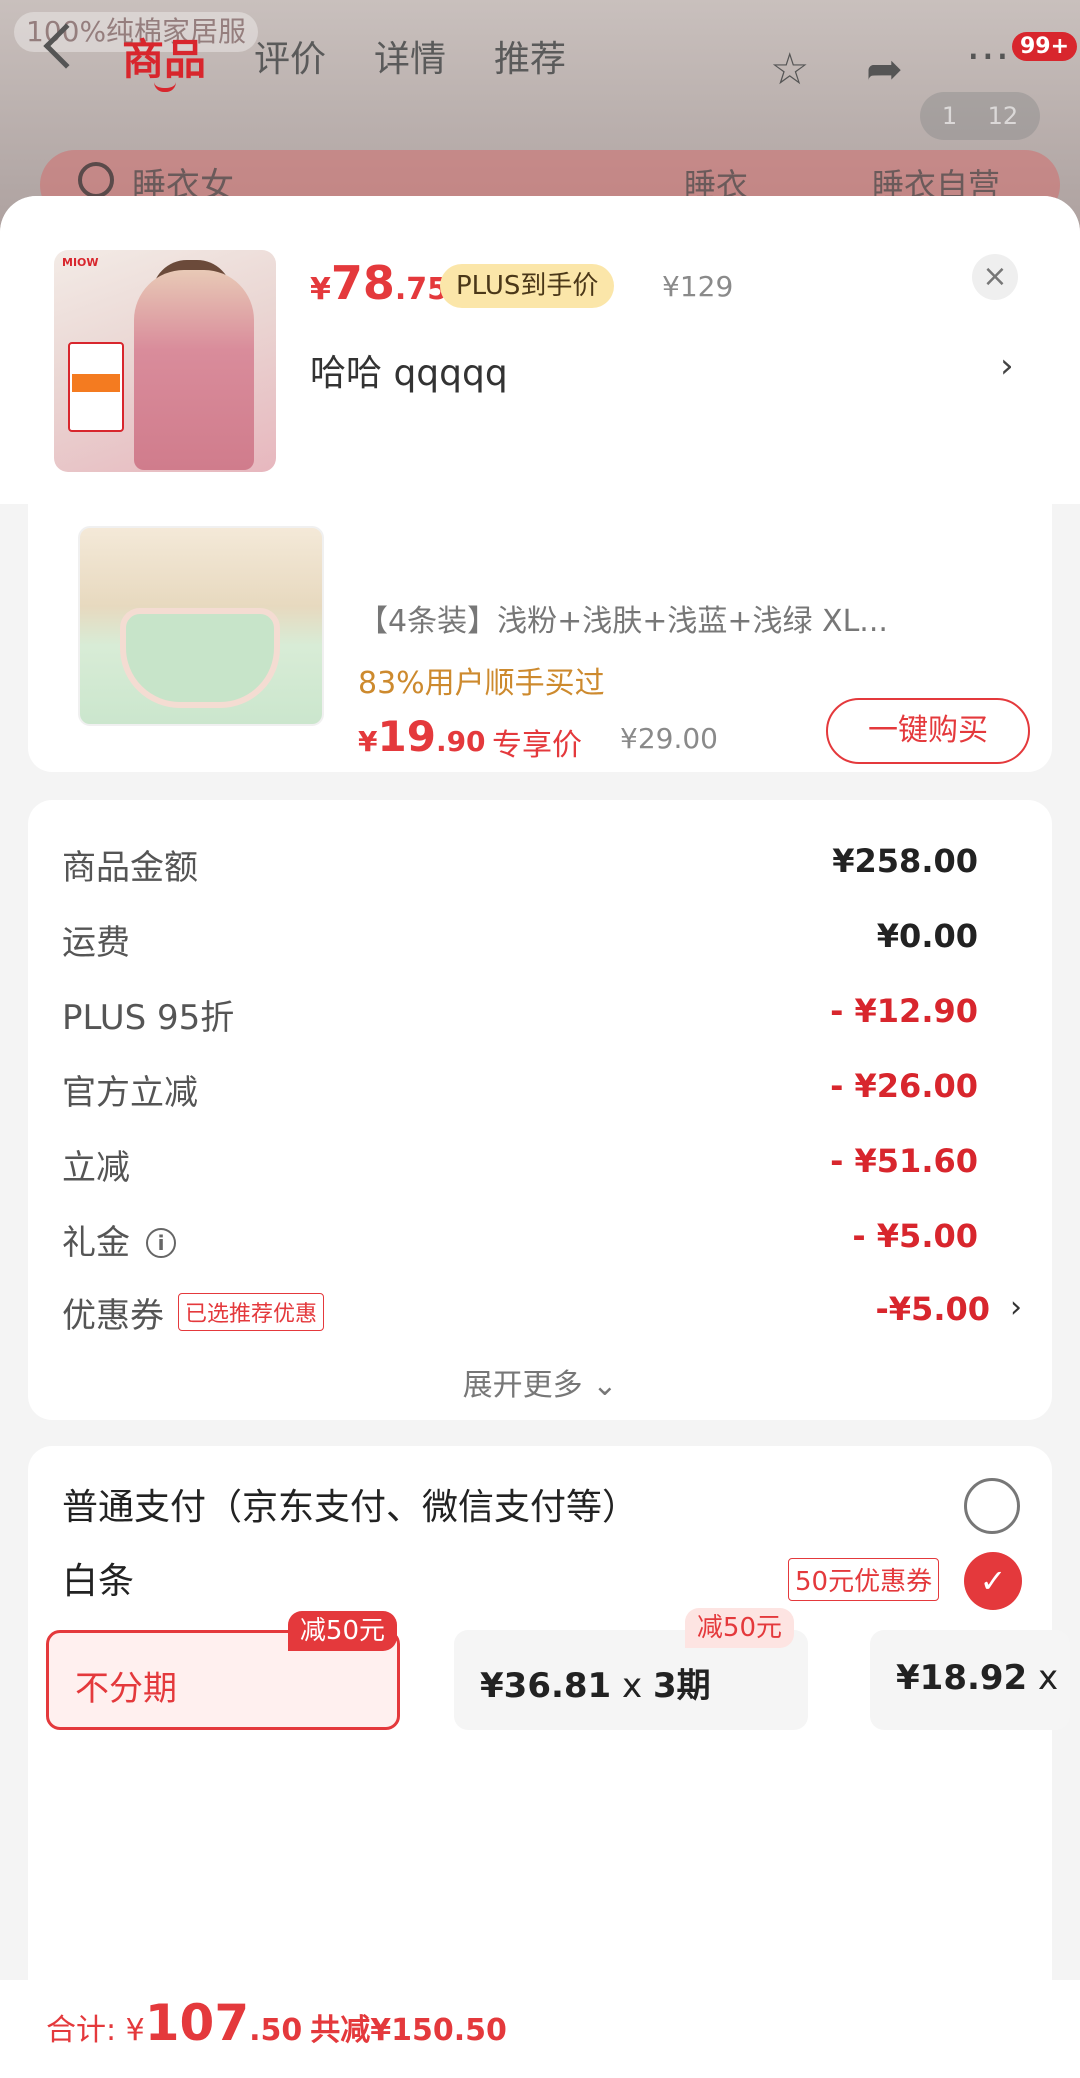 This screenshot has height=2078, width=1080. I want to click on amount-label: 立减, so click(96, 1168).